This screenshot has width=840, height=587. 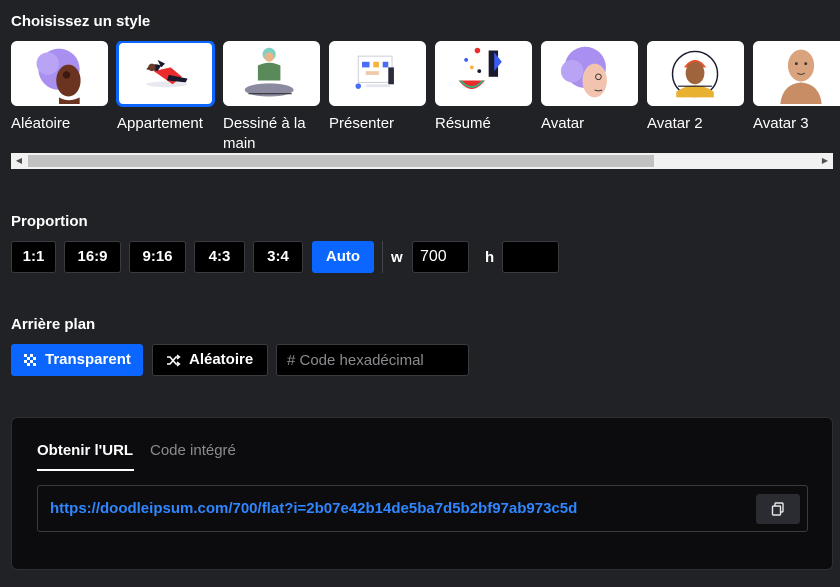 What do you see at coordinates (41, 123) in the screenshot?
I see `style-label: Aléatoire` at bounding box center [41, 123].